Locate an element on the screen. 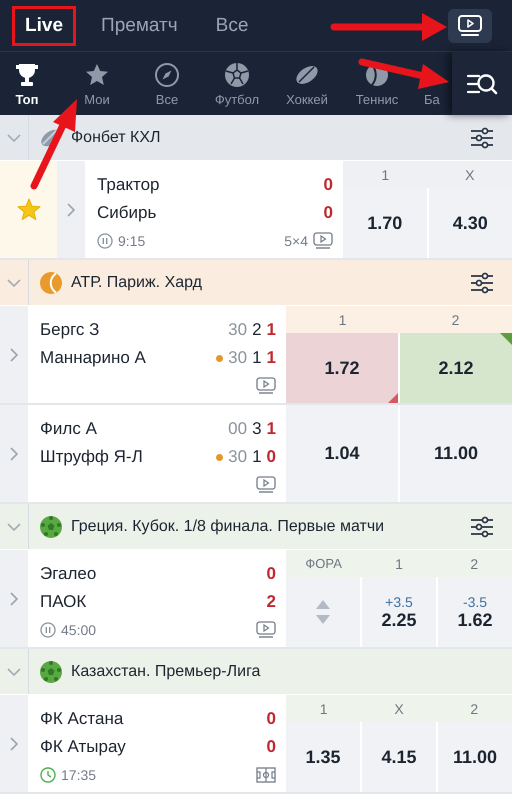 This screenshot has width=512, height=794. match-time: 45:00 is located at coordinates (78, 630).